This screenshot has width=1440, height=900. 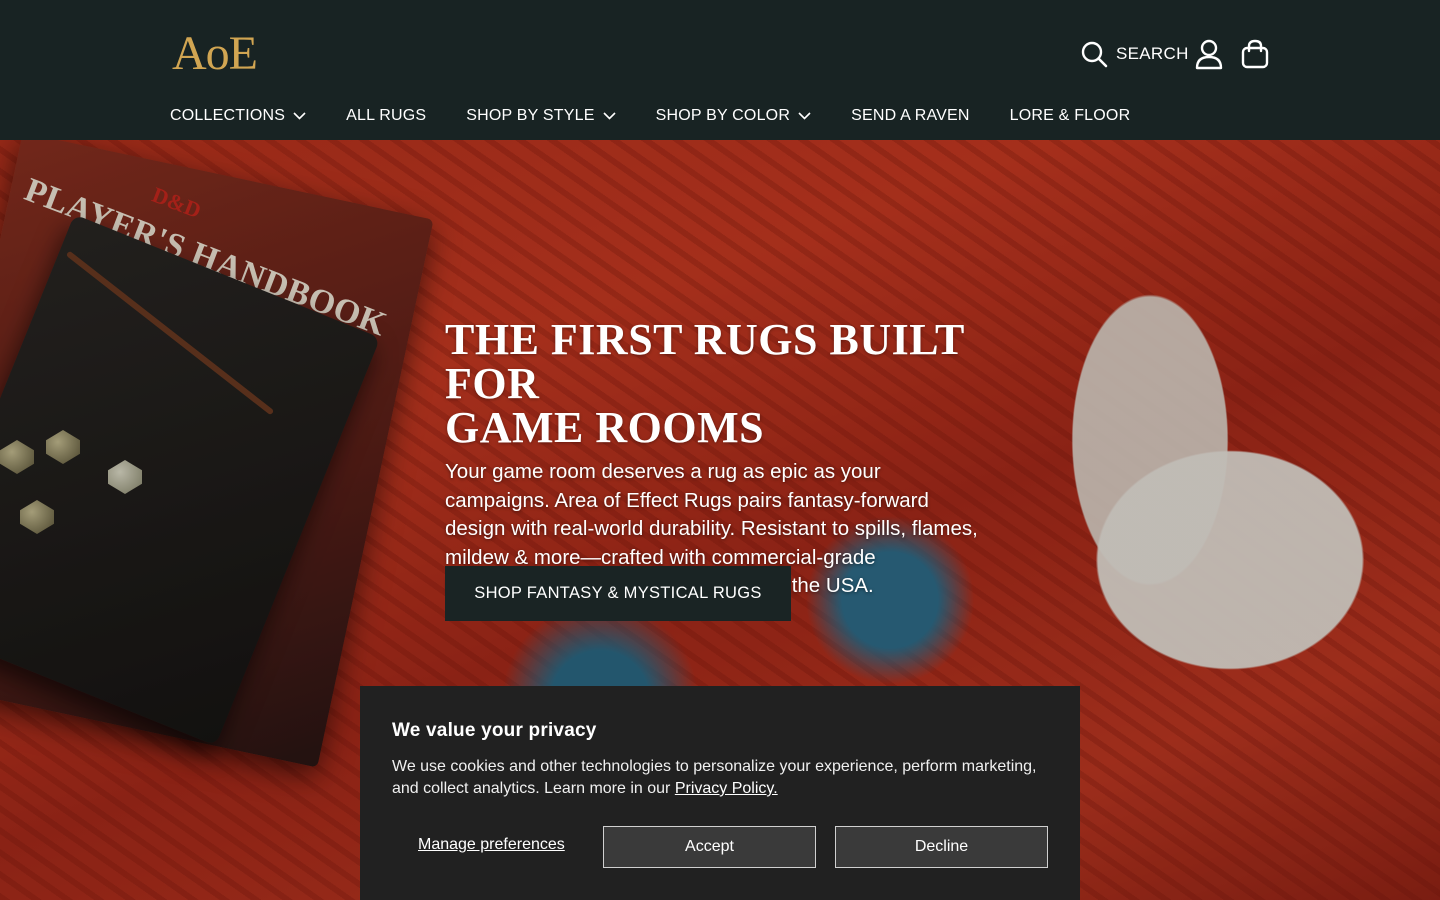 I want to click on hero-title: THE FIRST RUGS BUILT FOR GAME ROOMS, so click(x=725, y=384).